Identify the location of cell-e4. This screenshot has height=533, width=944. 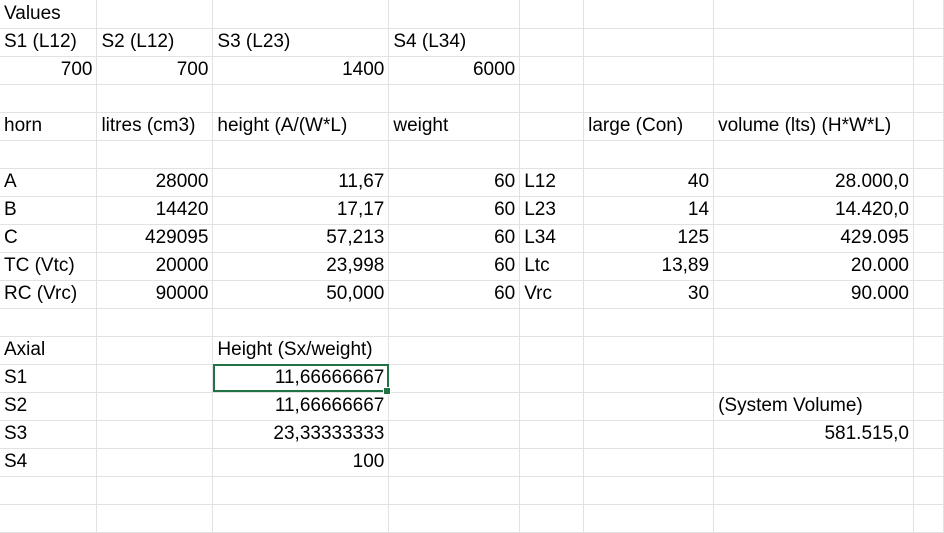
(552, 98).